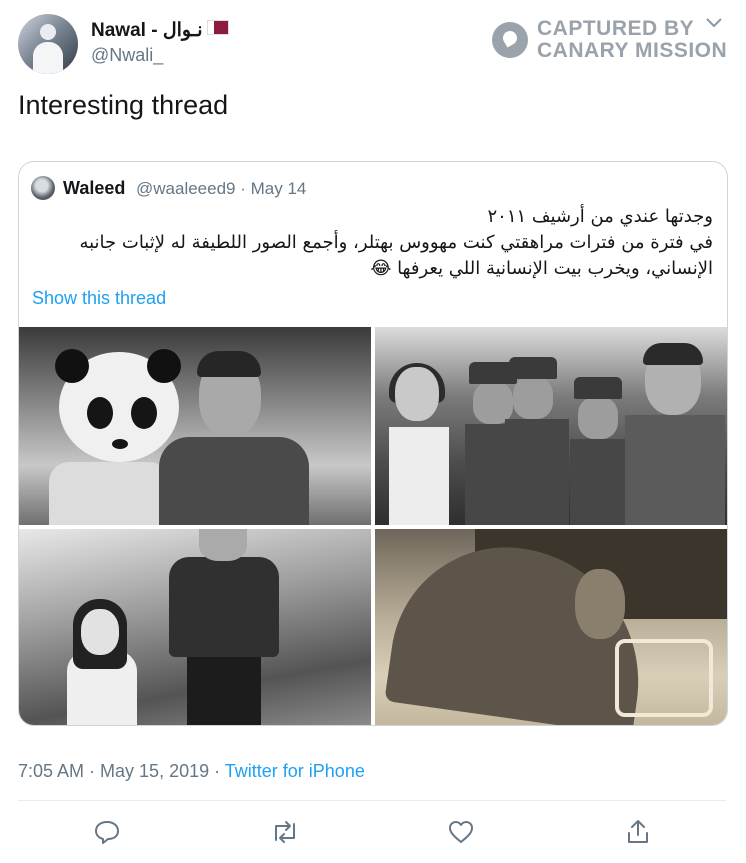 This screenshot has width=746, height=863. Describe the element at coordinates (419, 476) in the screenshot. I see `photo-2-girl-body` at that location.